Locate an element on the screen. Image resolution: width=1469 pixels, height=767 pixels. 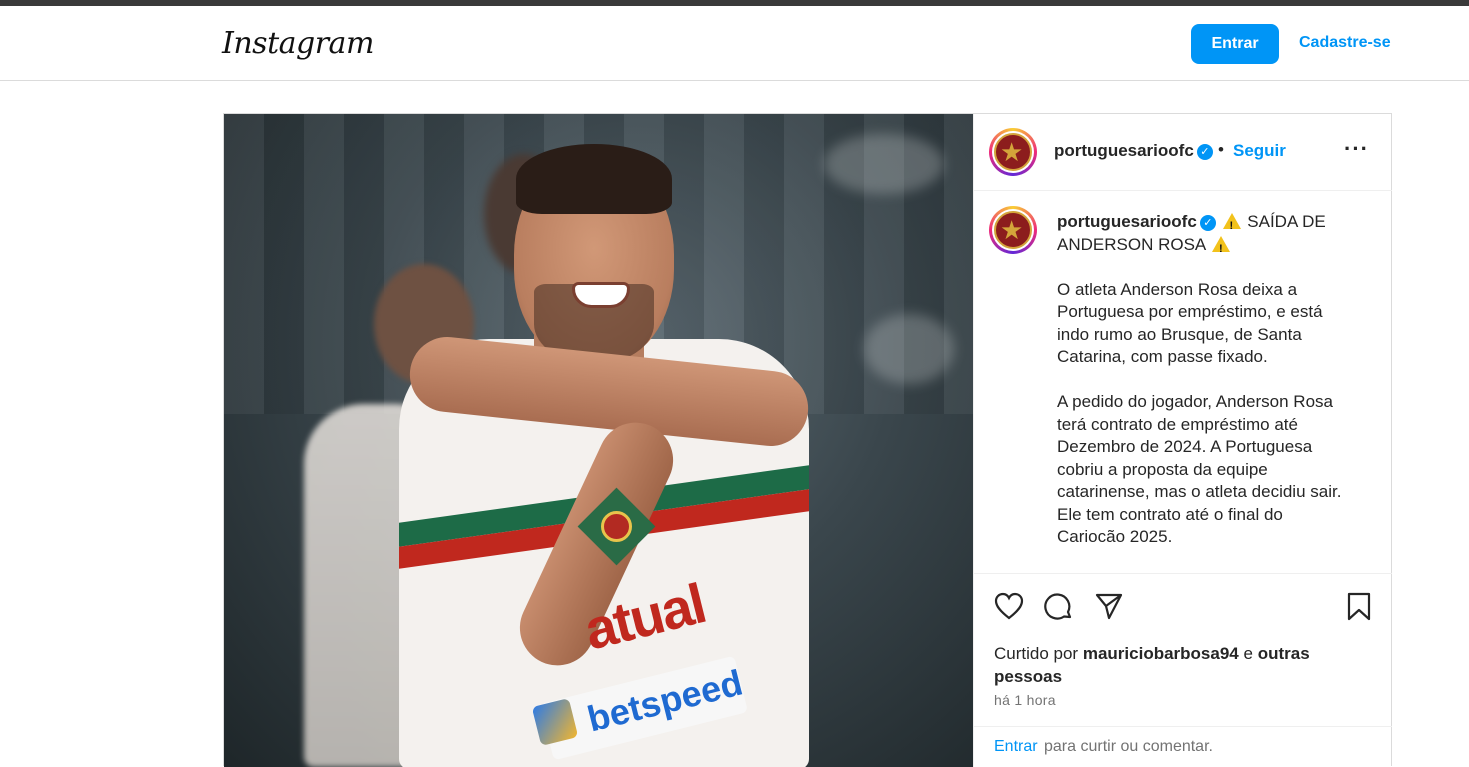
comment-icon is located at coordinates (1059, 609).